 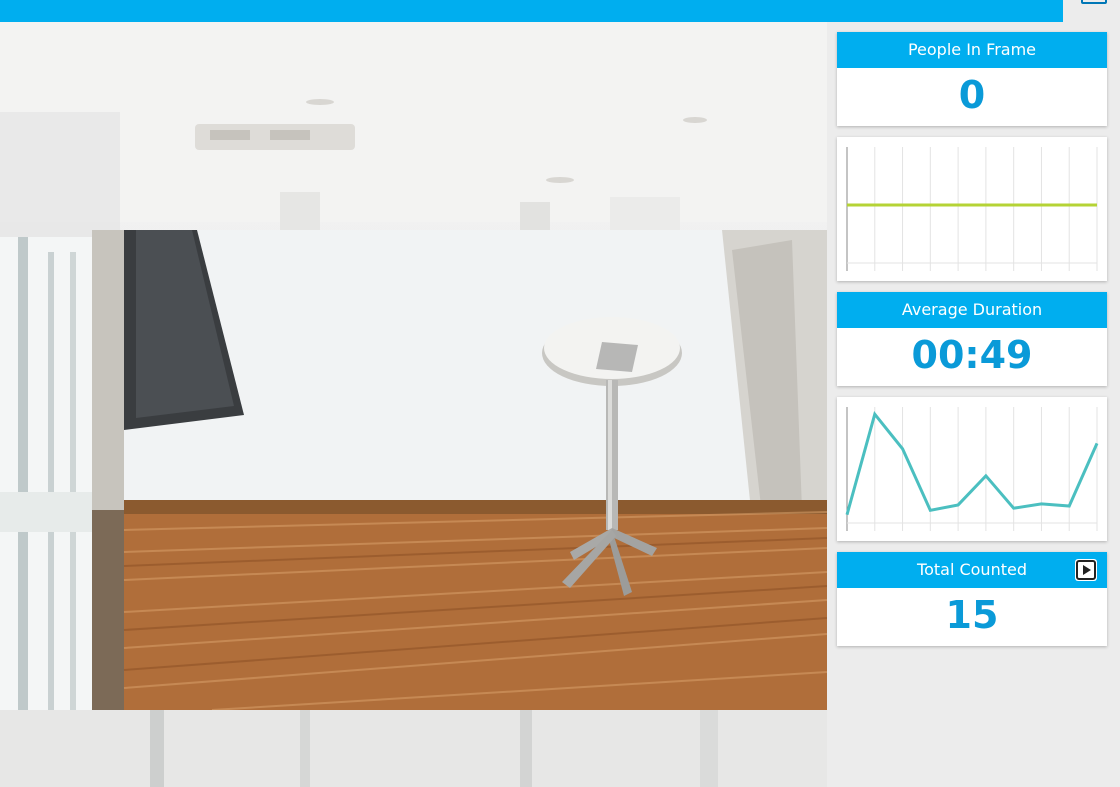 I want to click on play-glyph, so click(x=1086, y=570).